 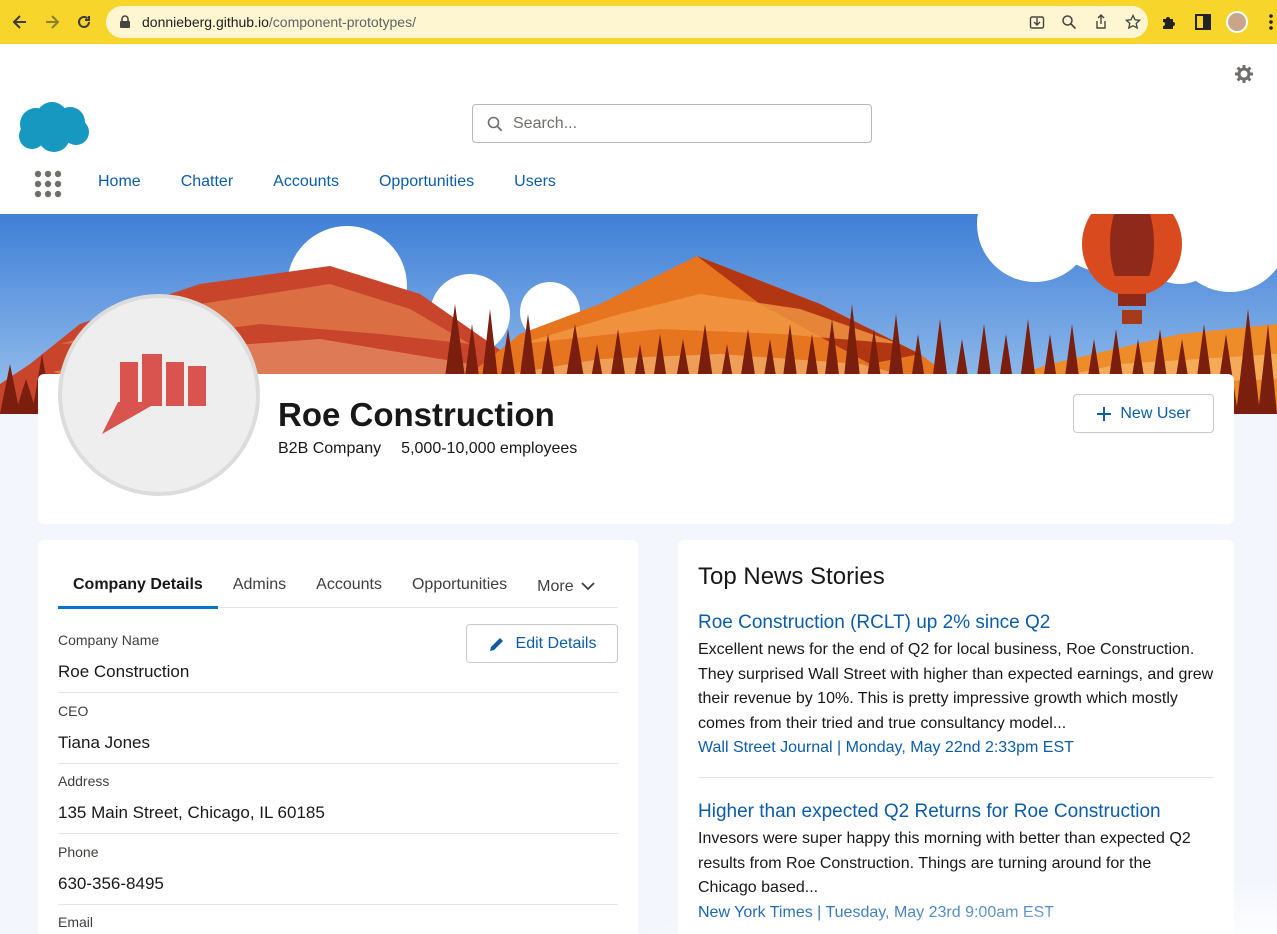 I want to click on search-icon, so click(x=495, y=123).